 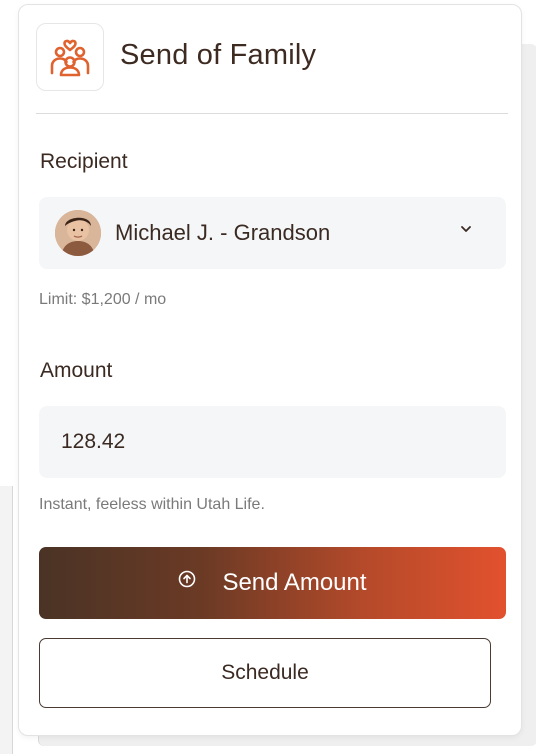 What do you see at coordinates (223, 232) in the screenshot?
I see `recipient-selected-value: Michael J. - Grandson` at bounding box center [223, 232].